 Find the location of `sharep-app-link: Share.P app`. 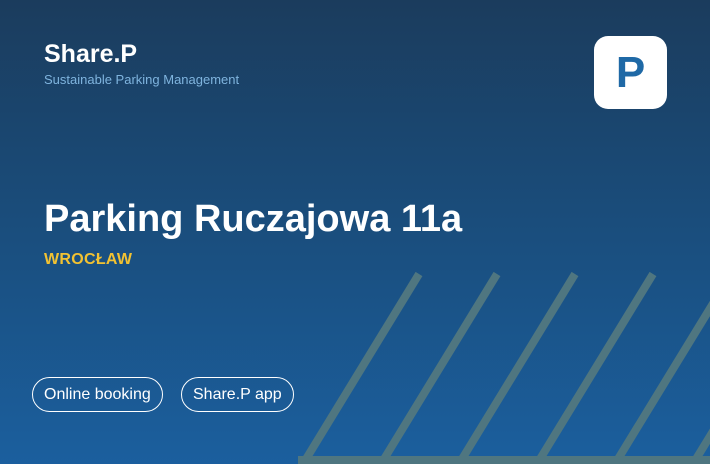

sharep-app-link: Share.P app is located at coordinates (237, 394).